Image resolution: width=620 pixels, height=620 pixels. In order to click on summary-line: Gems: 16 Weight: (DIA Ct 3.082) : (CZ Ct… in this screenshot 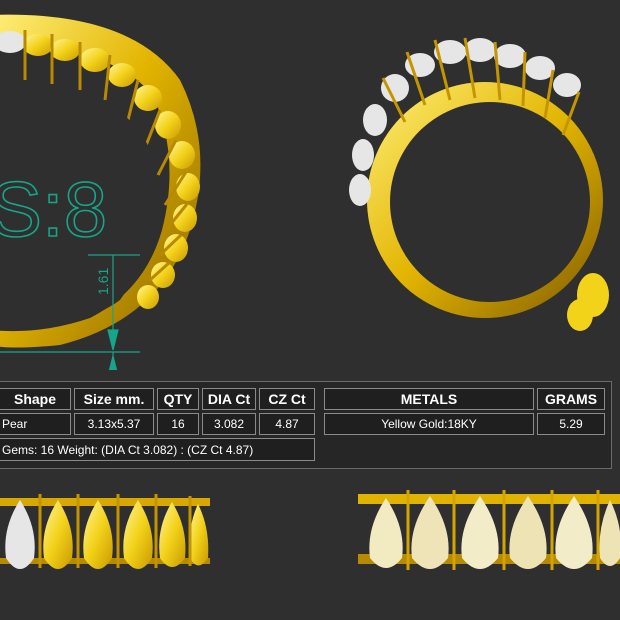, I will do `click(157, 449)`.